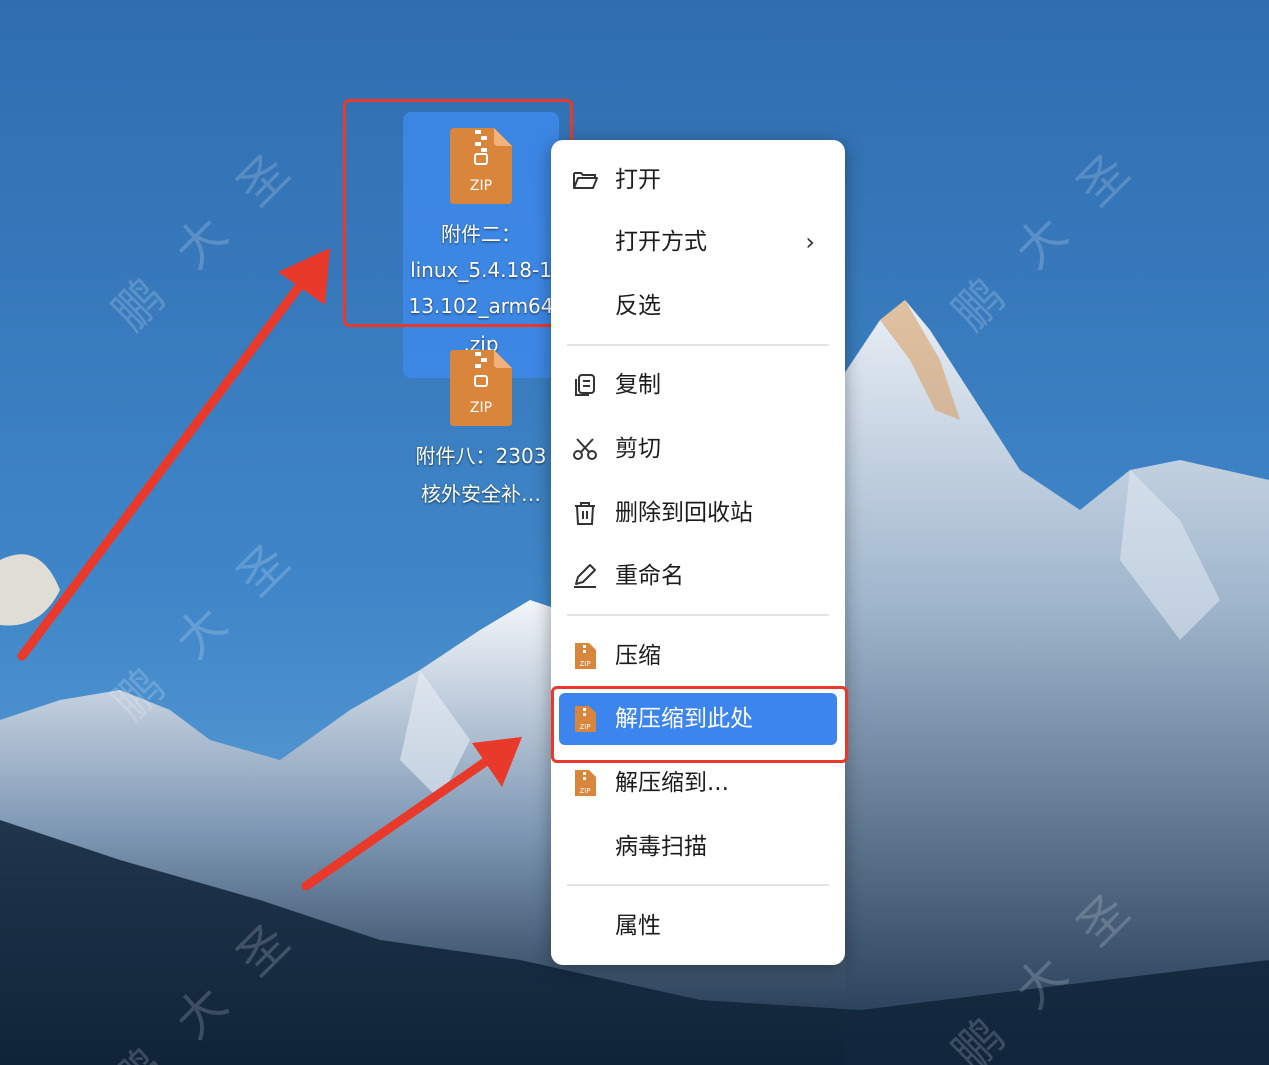 The width and height of the screenshot is (1269, 1065). Describe the element at coordinates (684, 513) in the screenshot. I see `menu-item-label: 删除到回收站` at that location.